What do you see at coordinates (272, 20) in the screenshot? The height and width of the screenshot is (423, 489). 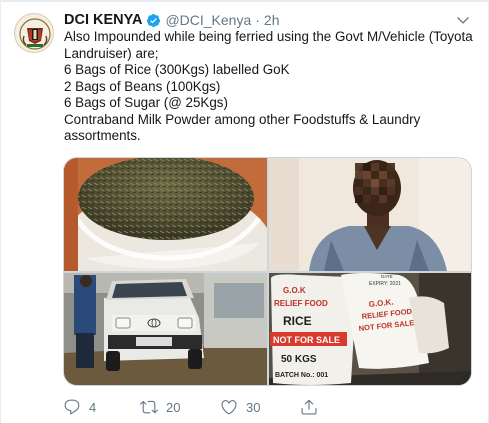 I see `tweet-timestamp: 2h` at bounding box center [272, 20].